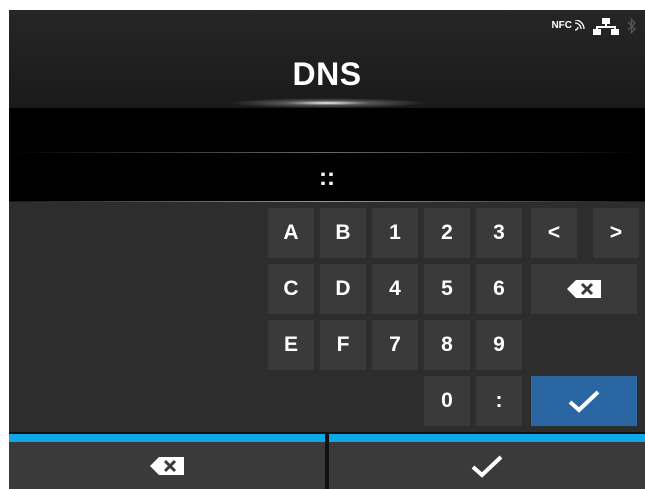 This screenshot has height=489, width=645. What do you see at coordinates (499, 289) in the screenshot?
I see `key-6: 6` at bounding box center [499, 289].